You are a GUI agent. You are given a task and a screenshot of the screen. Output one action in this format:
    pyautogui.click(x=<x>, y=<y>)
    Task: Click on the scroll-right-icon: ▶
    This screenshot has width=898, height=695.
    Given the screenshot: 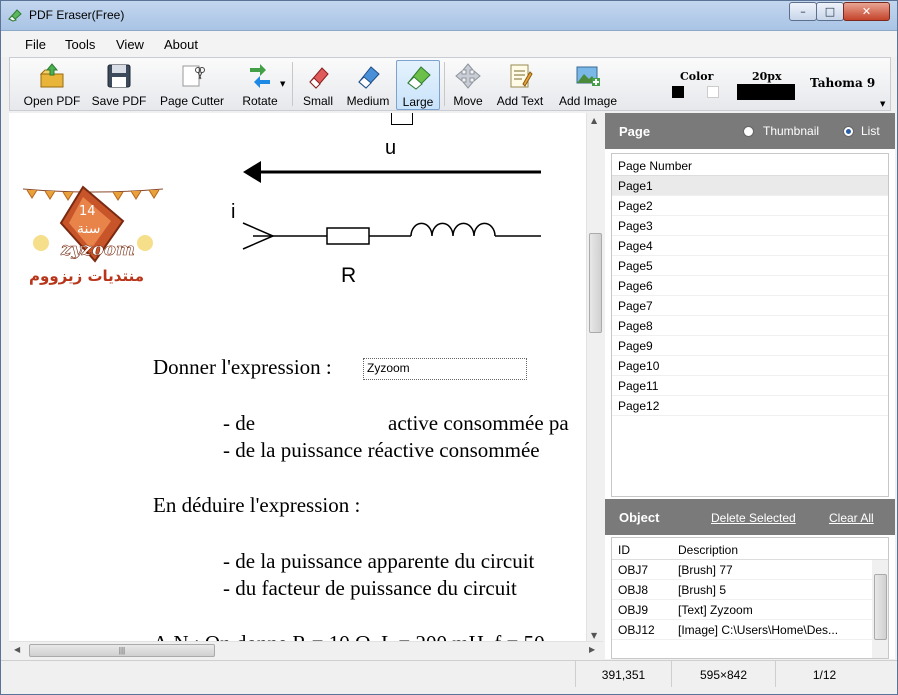 What is the action you would take?
    pyautogui.click(x=592, y=649)
    